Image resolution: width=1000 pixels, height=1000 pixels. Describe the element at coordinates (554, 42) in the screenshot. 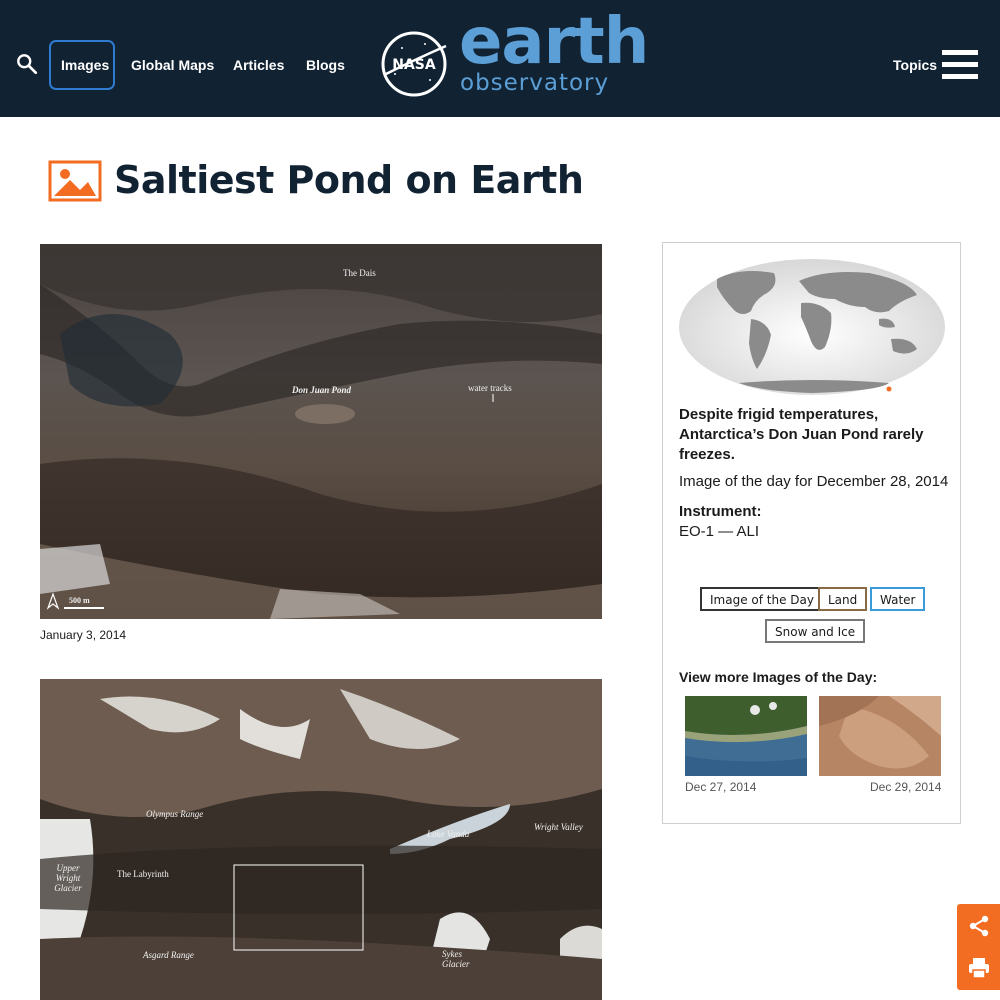

I see `logo-earth-text: earth` at that location.